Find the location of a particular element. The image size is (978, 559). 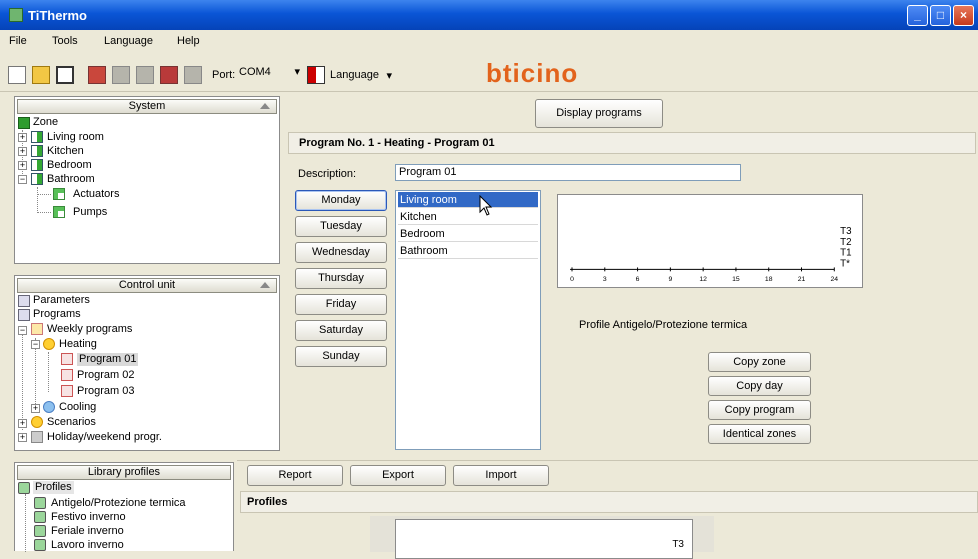

export-button: Export is located at coordinates (398, 475).